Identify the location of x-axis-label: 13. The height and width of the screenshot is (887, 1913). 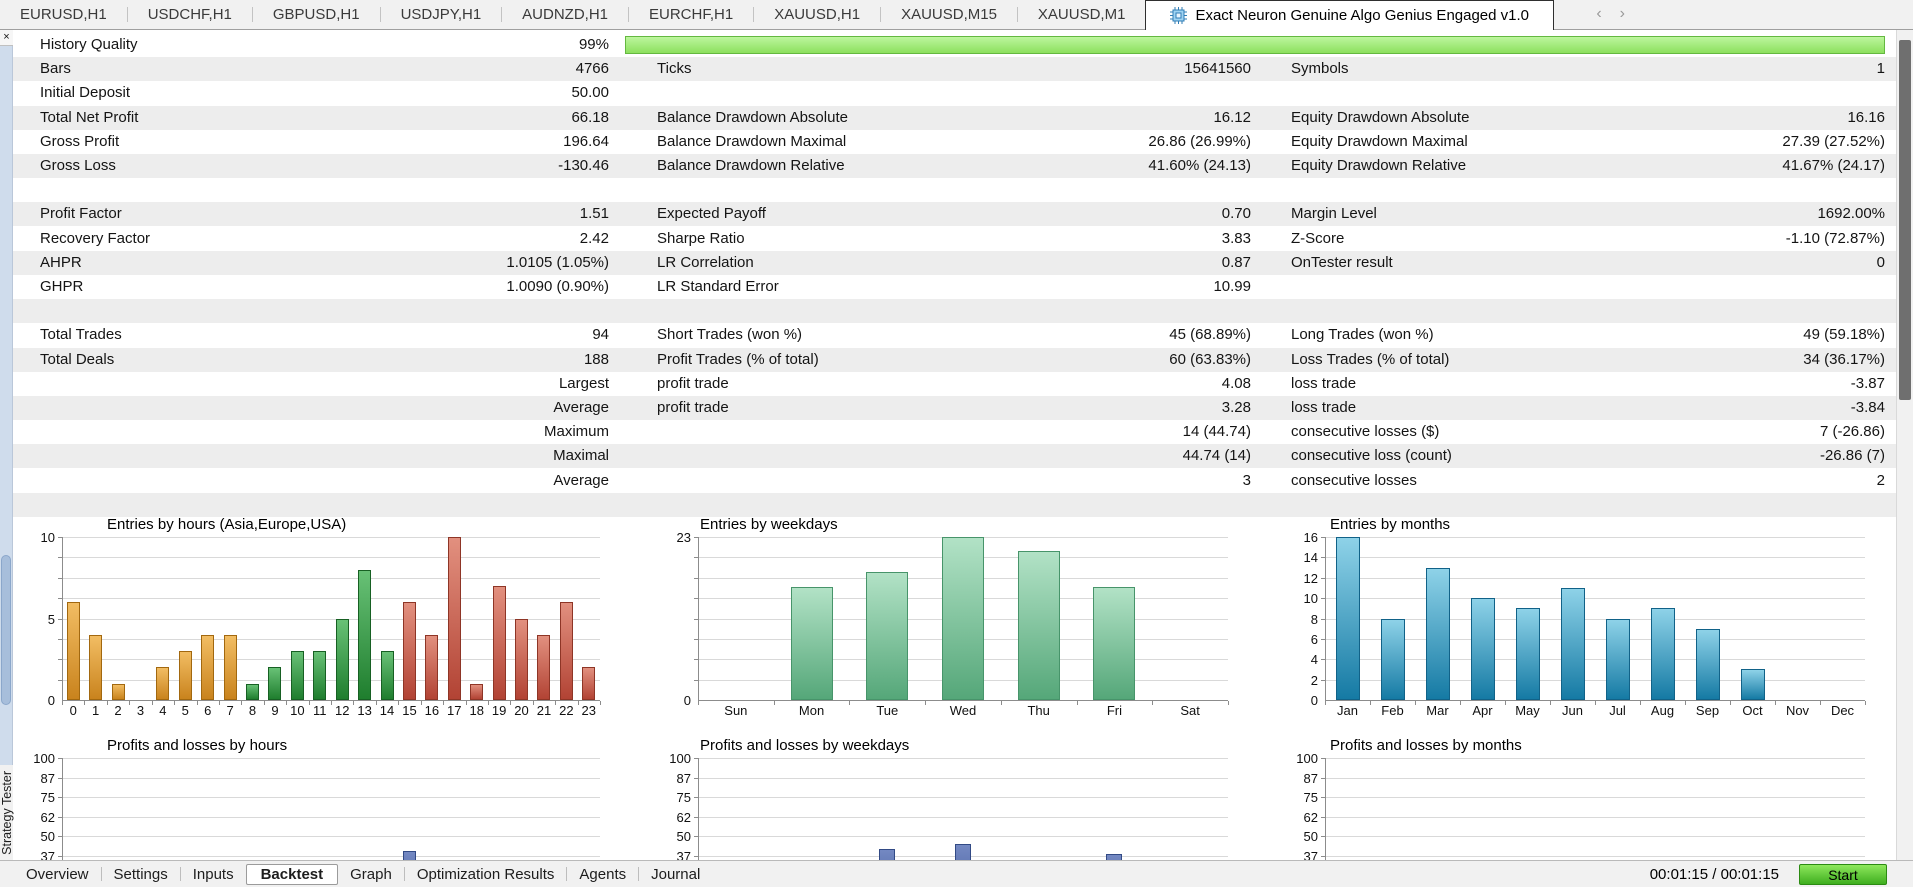
(364, 710).